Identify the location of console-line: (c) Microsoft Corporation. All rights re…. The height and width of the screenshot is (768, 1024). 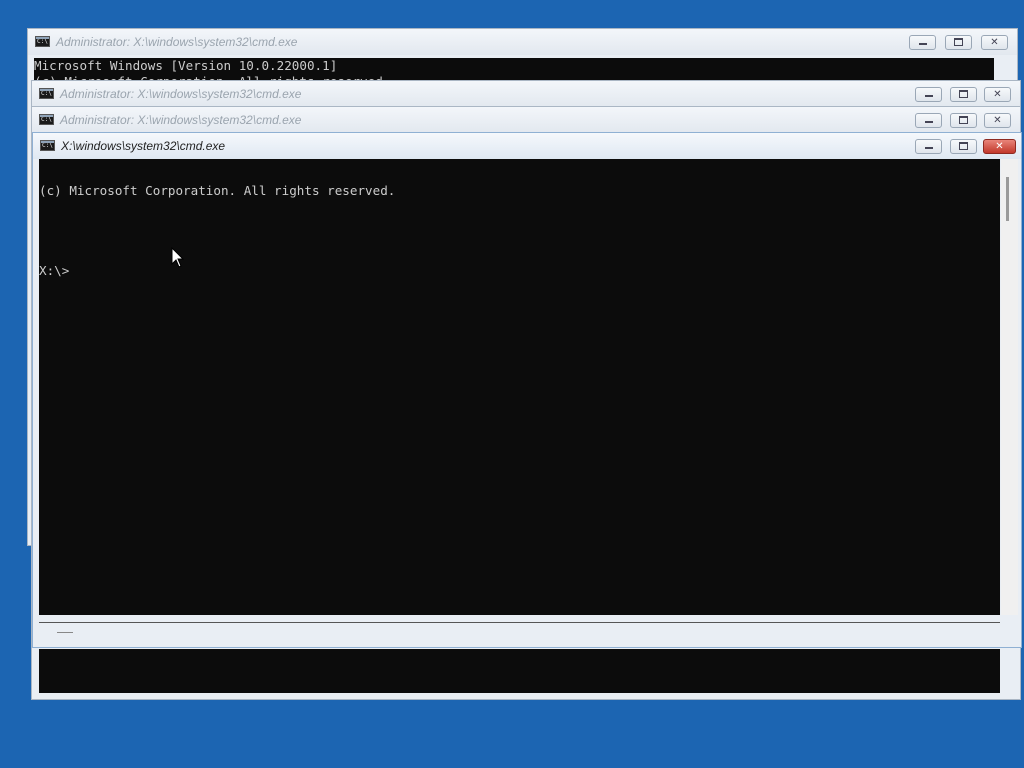
(217, 190).